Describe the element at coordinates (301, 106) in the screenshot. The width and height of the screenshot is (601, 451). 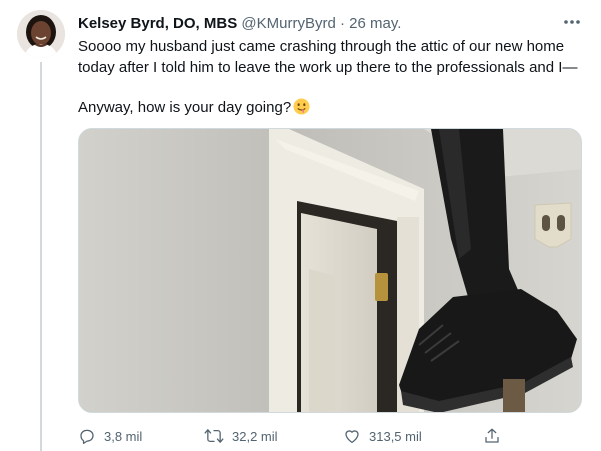
I see `drooling-face-emoji` at that location.